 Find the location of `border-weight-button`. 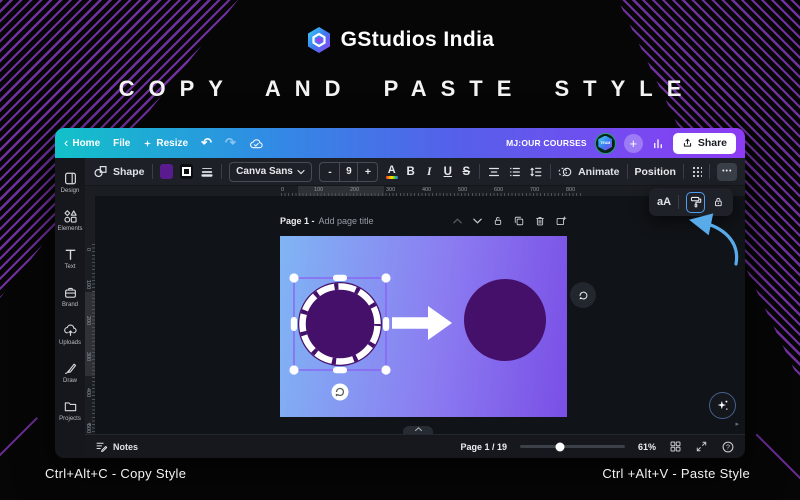

border-weight-button is located at coordinates (207, 172).